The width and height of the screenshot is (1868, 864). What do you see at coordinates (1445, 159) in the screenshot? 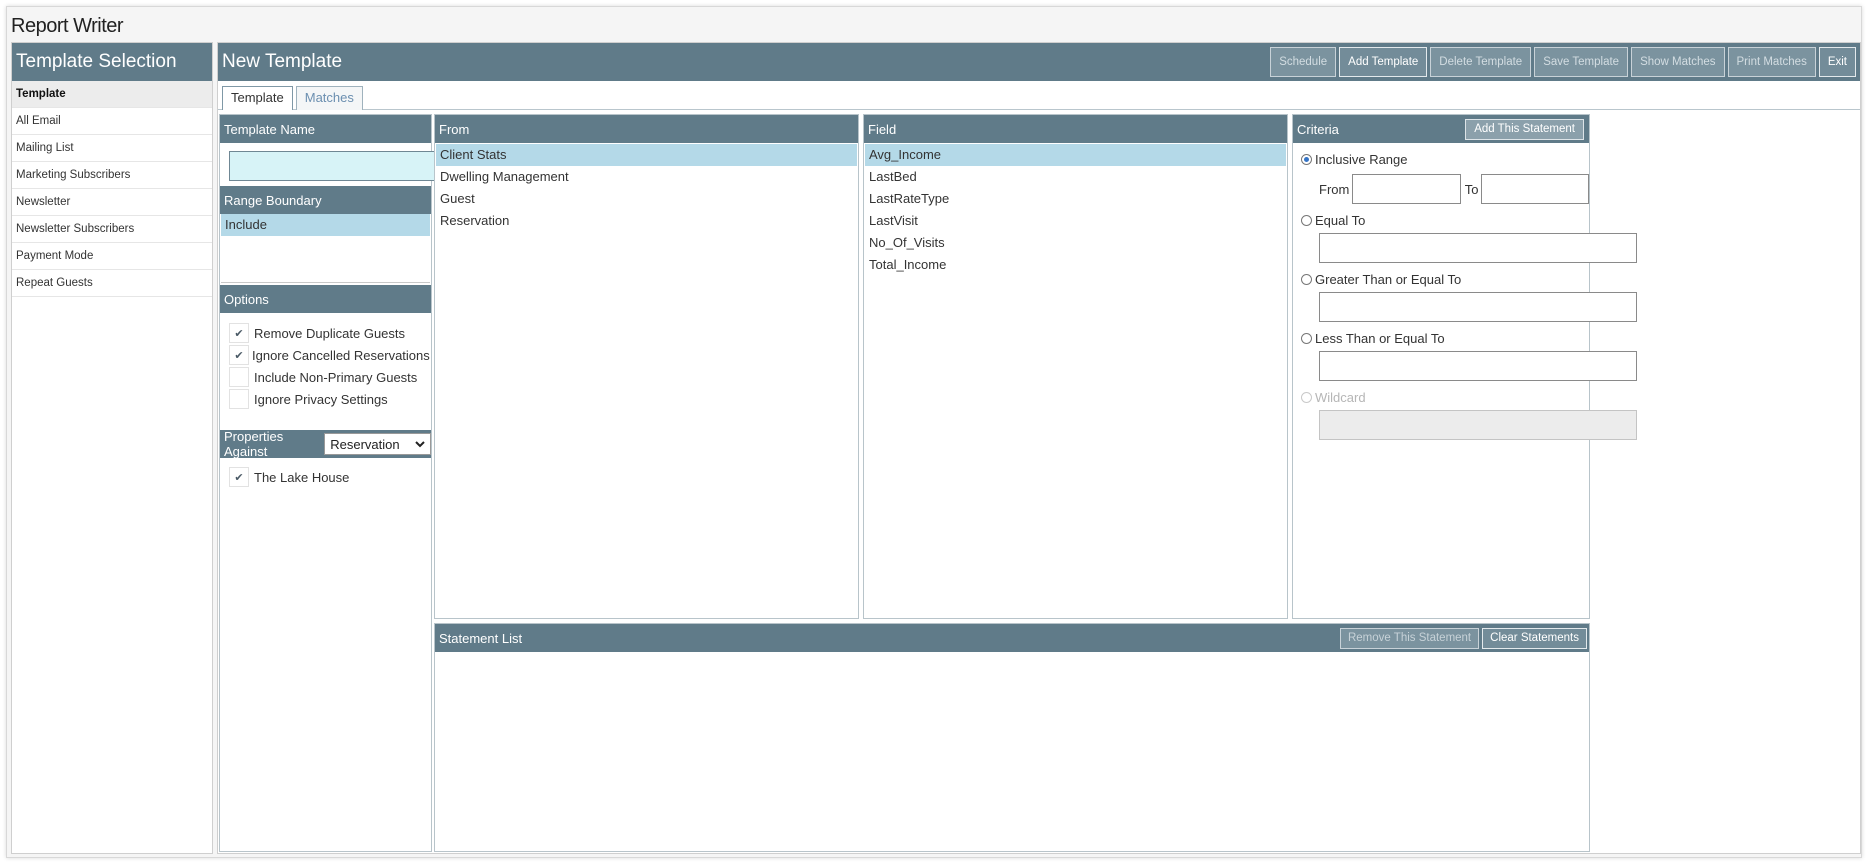
I see `radio-inclusive-range: Inclusive Range` at bounding box center [1445, 159].